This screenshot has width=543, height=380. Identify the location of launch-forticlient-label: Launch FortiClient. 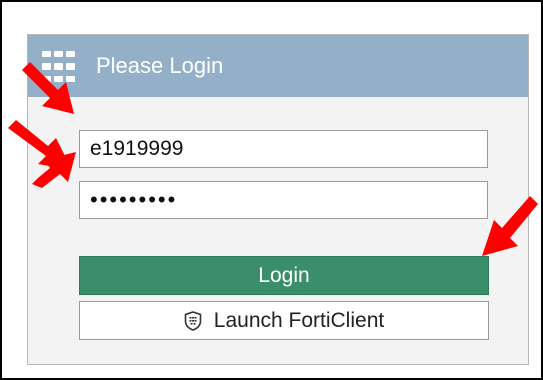
(299, 320).